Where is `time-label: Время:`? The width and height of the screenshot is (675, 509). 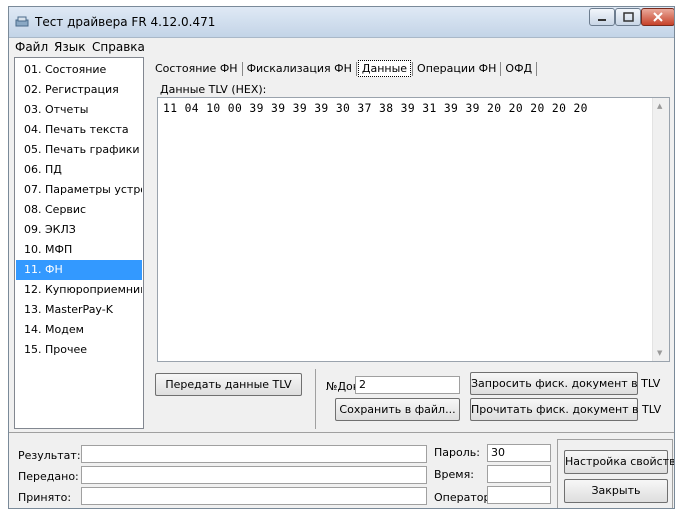
time-label: Время: is located at coordinates (454, 474).